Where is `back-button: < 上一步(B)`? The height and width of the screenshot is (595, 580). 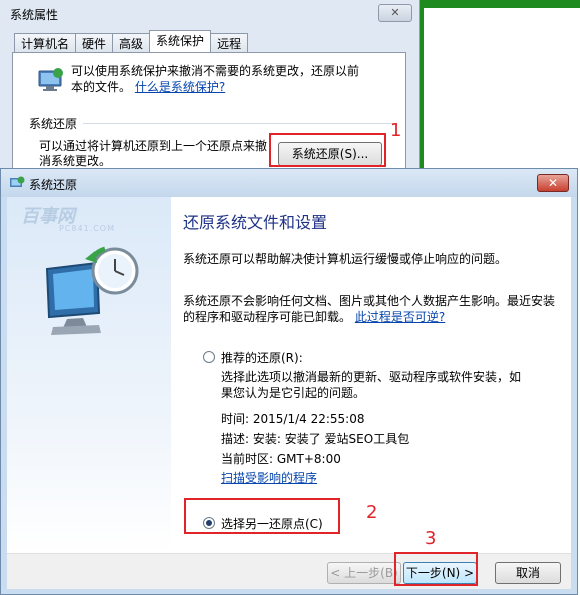 back-button: < 上一步(B) is located at coordinates (364, 573).